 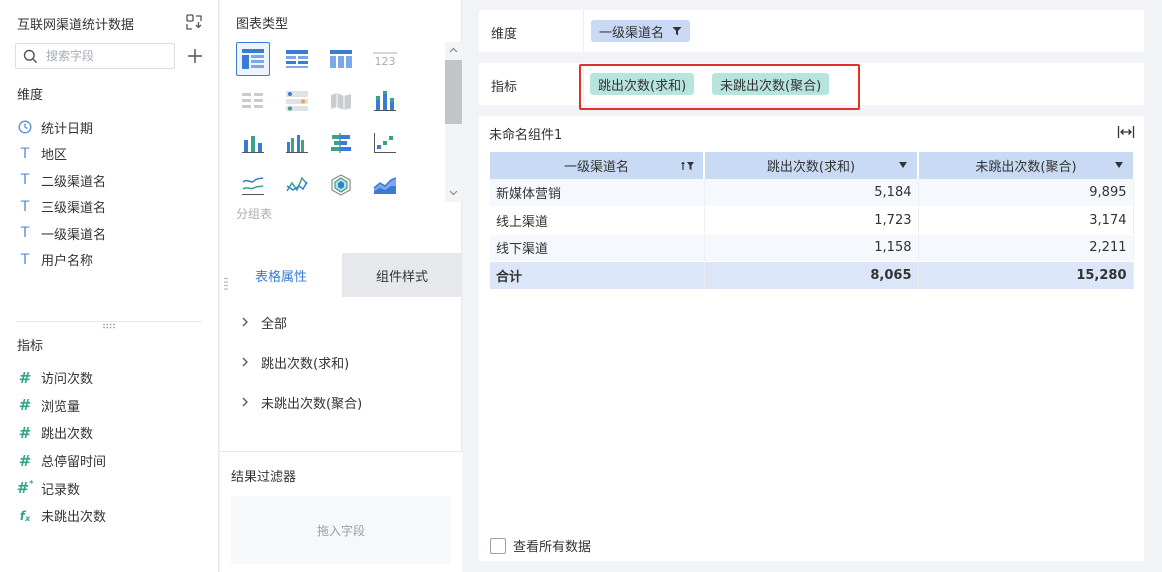 I want to click on result-filter-title: 结果过滤器, so click(x=264, y=477).